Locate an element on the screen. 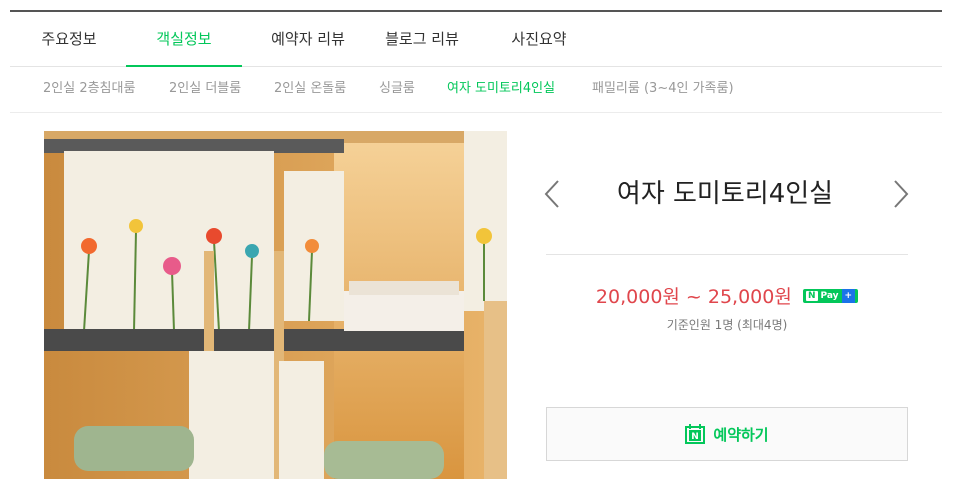 Image resolution: width=966 pixels, height=493 pixels. svg-text: N is located at coordinates (696, 437).